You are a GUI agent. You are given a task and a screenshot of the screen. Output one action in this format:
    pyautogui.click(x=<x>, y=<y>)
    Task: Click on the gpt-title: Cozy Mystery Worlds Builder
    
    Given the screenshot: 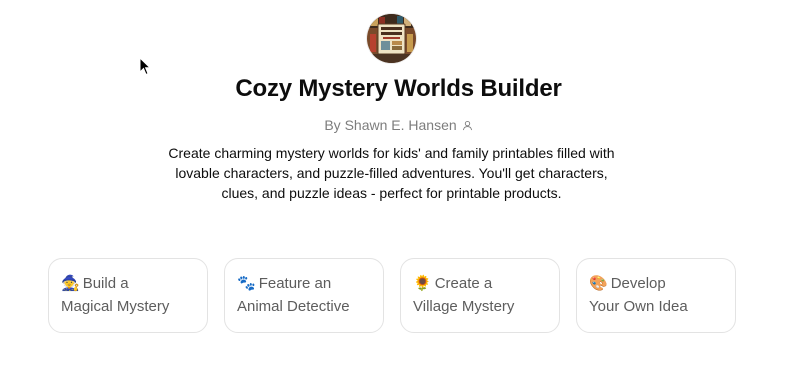 What is the action you would take?
    pyautogui.click(x=398, y=88)
    